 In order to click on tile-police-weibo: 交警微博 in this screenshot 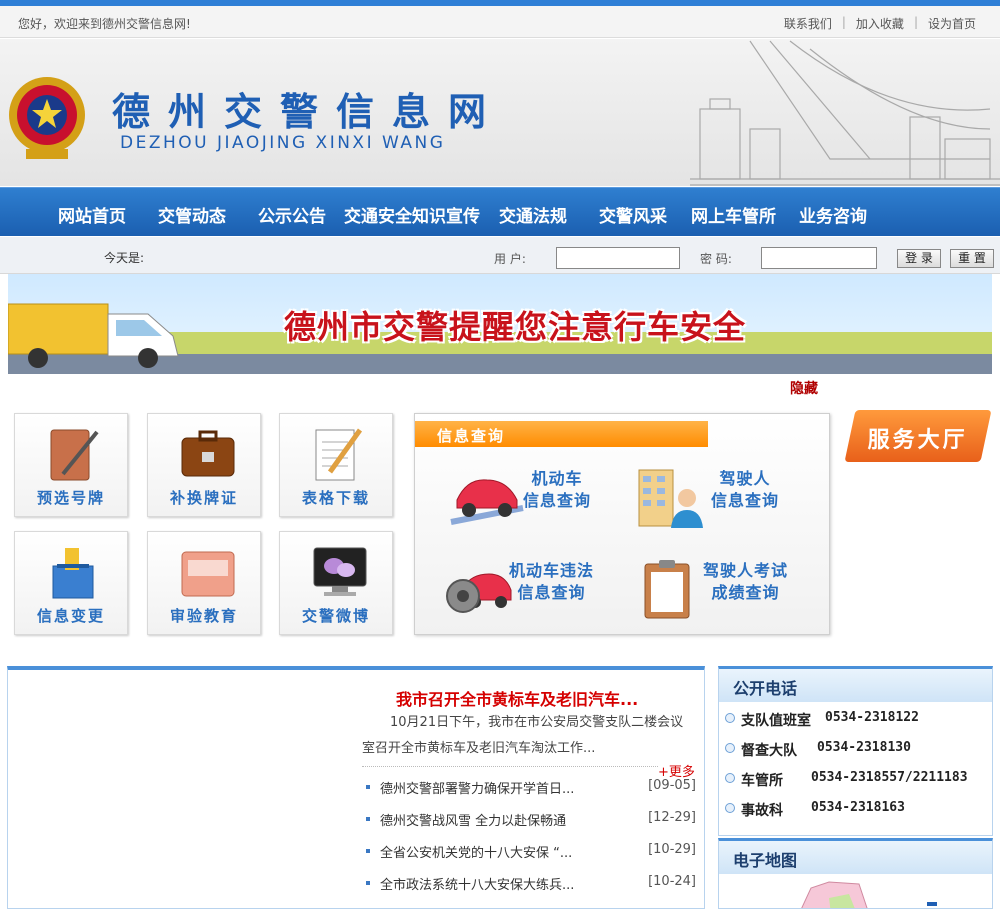, I will do `click(336, 583)`.